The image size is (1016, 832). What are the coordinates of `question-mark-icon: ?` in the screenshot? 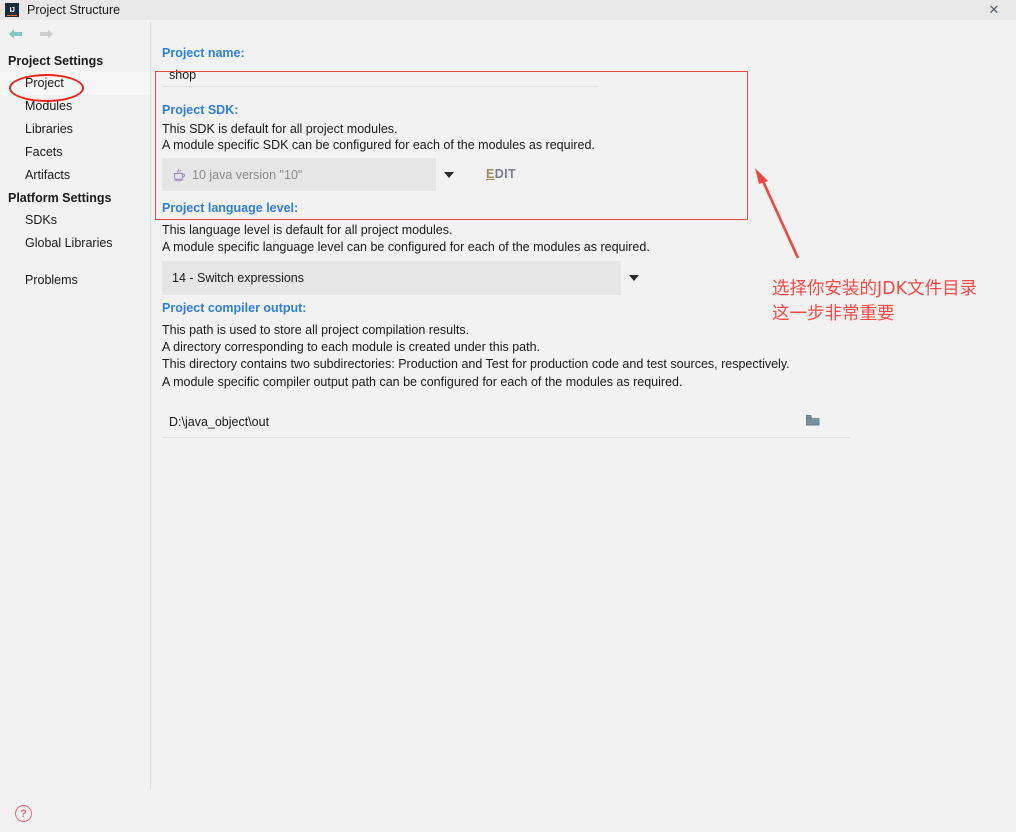 It's located at (23, 813).